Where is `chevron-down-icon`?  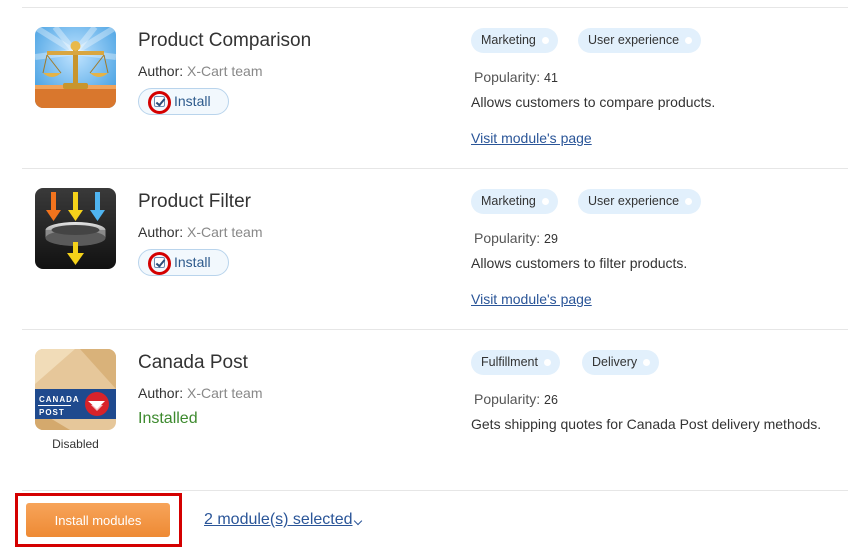
chevron-down-icon is located at coordinates (358, 521).